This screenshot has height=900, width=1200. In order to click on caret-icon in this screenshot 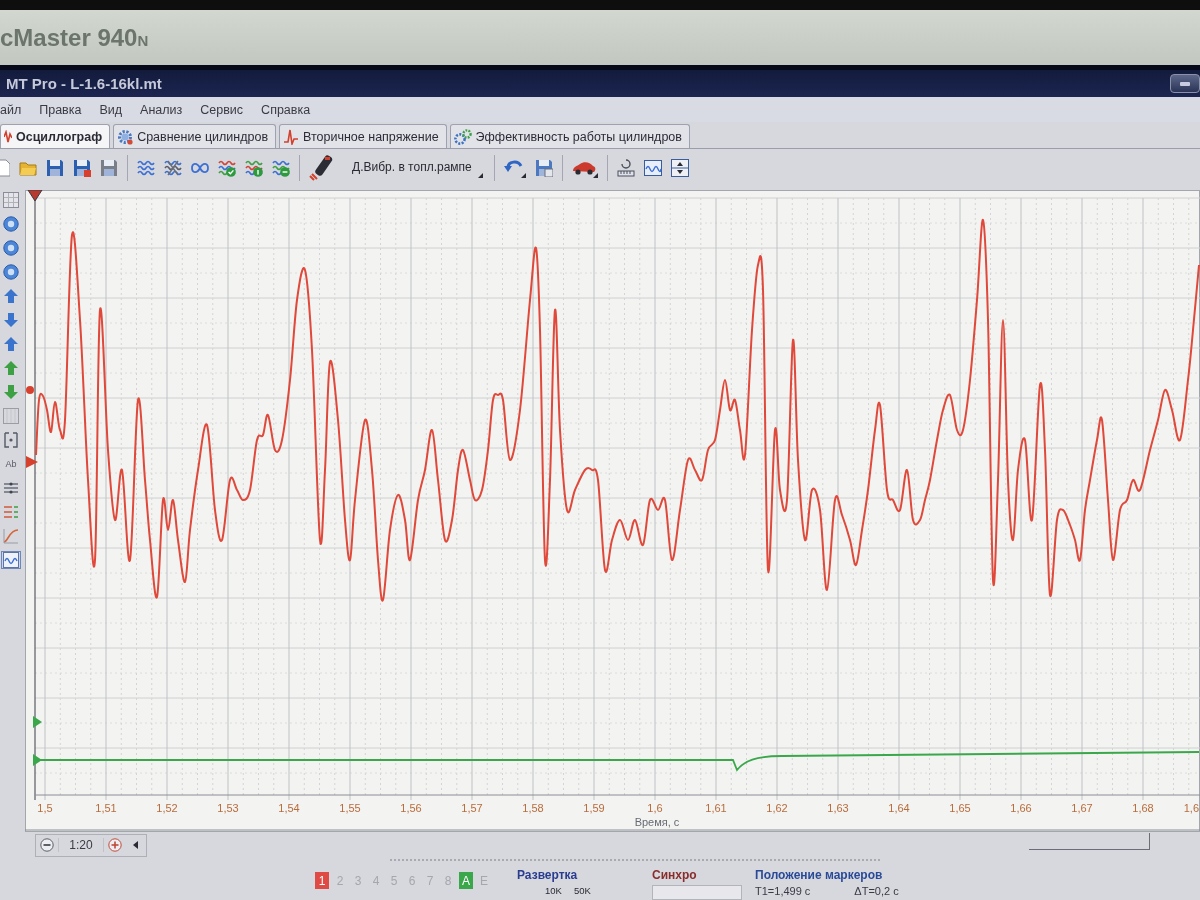, I will do `click(480, 175)`.